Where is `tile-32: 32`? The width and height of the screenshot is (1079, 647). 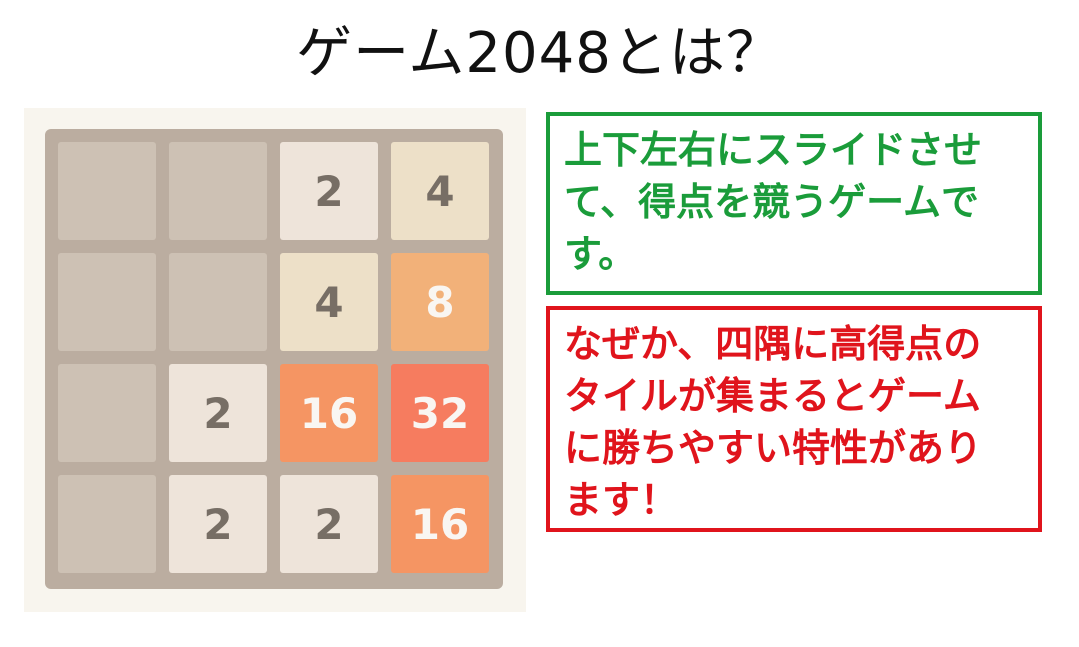 tile-32: 32 is located at coordinates (440, 413).